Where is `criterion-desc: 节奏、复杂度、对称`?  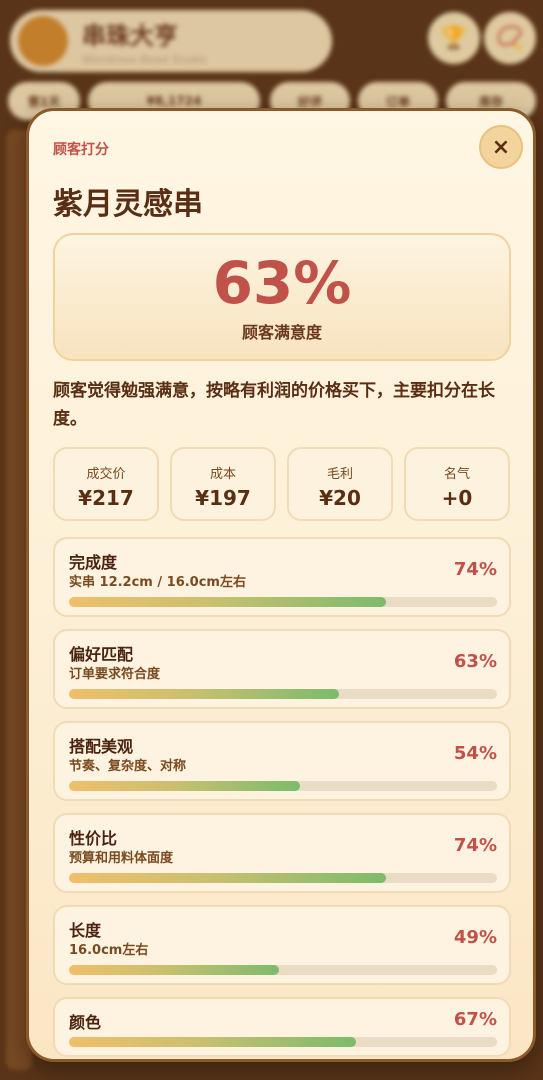 criterion-desc: 节奏、复杂度、对称 is located at coordinates (128, 766).